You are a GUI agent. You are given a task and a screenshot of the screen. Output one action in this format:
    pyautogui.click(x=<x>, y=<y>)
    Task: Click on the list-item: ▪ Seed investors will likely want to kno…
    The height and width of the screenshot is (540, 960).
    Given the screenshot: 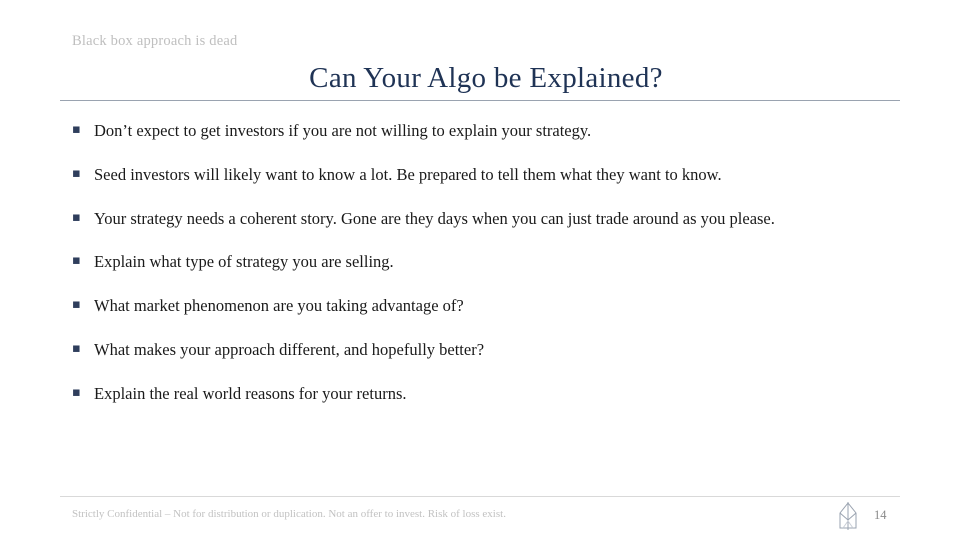 What is the action you would take?
    pyautogui.click(x=472, y=175)
    